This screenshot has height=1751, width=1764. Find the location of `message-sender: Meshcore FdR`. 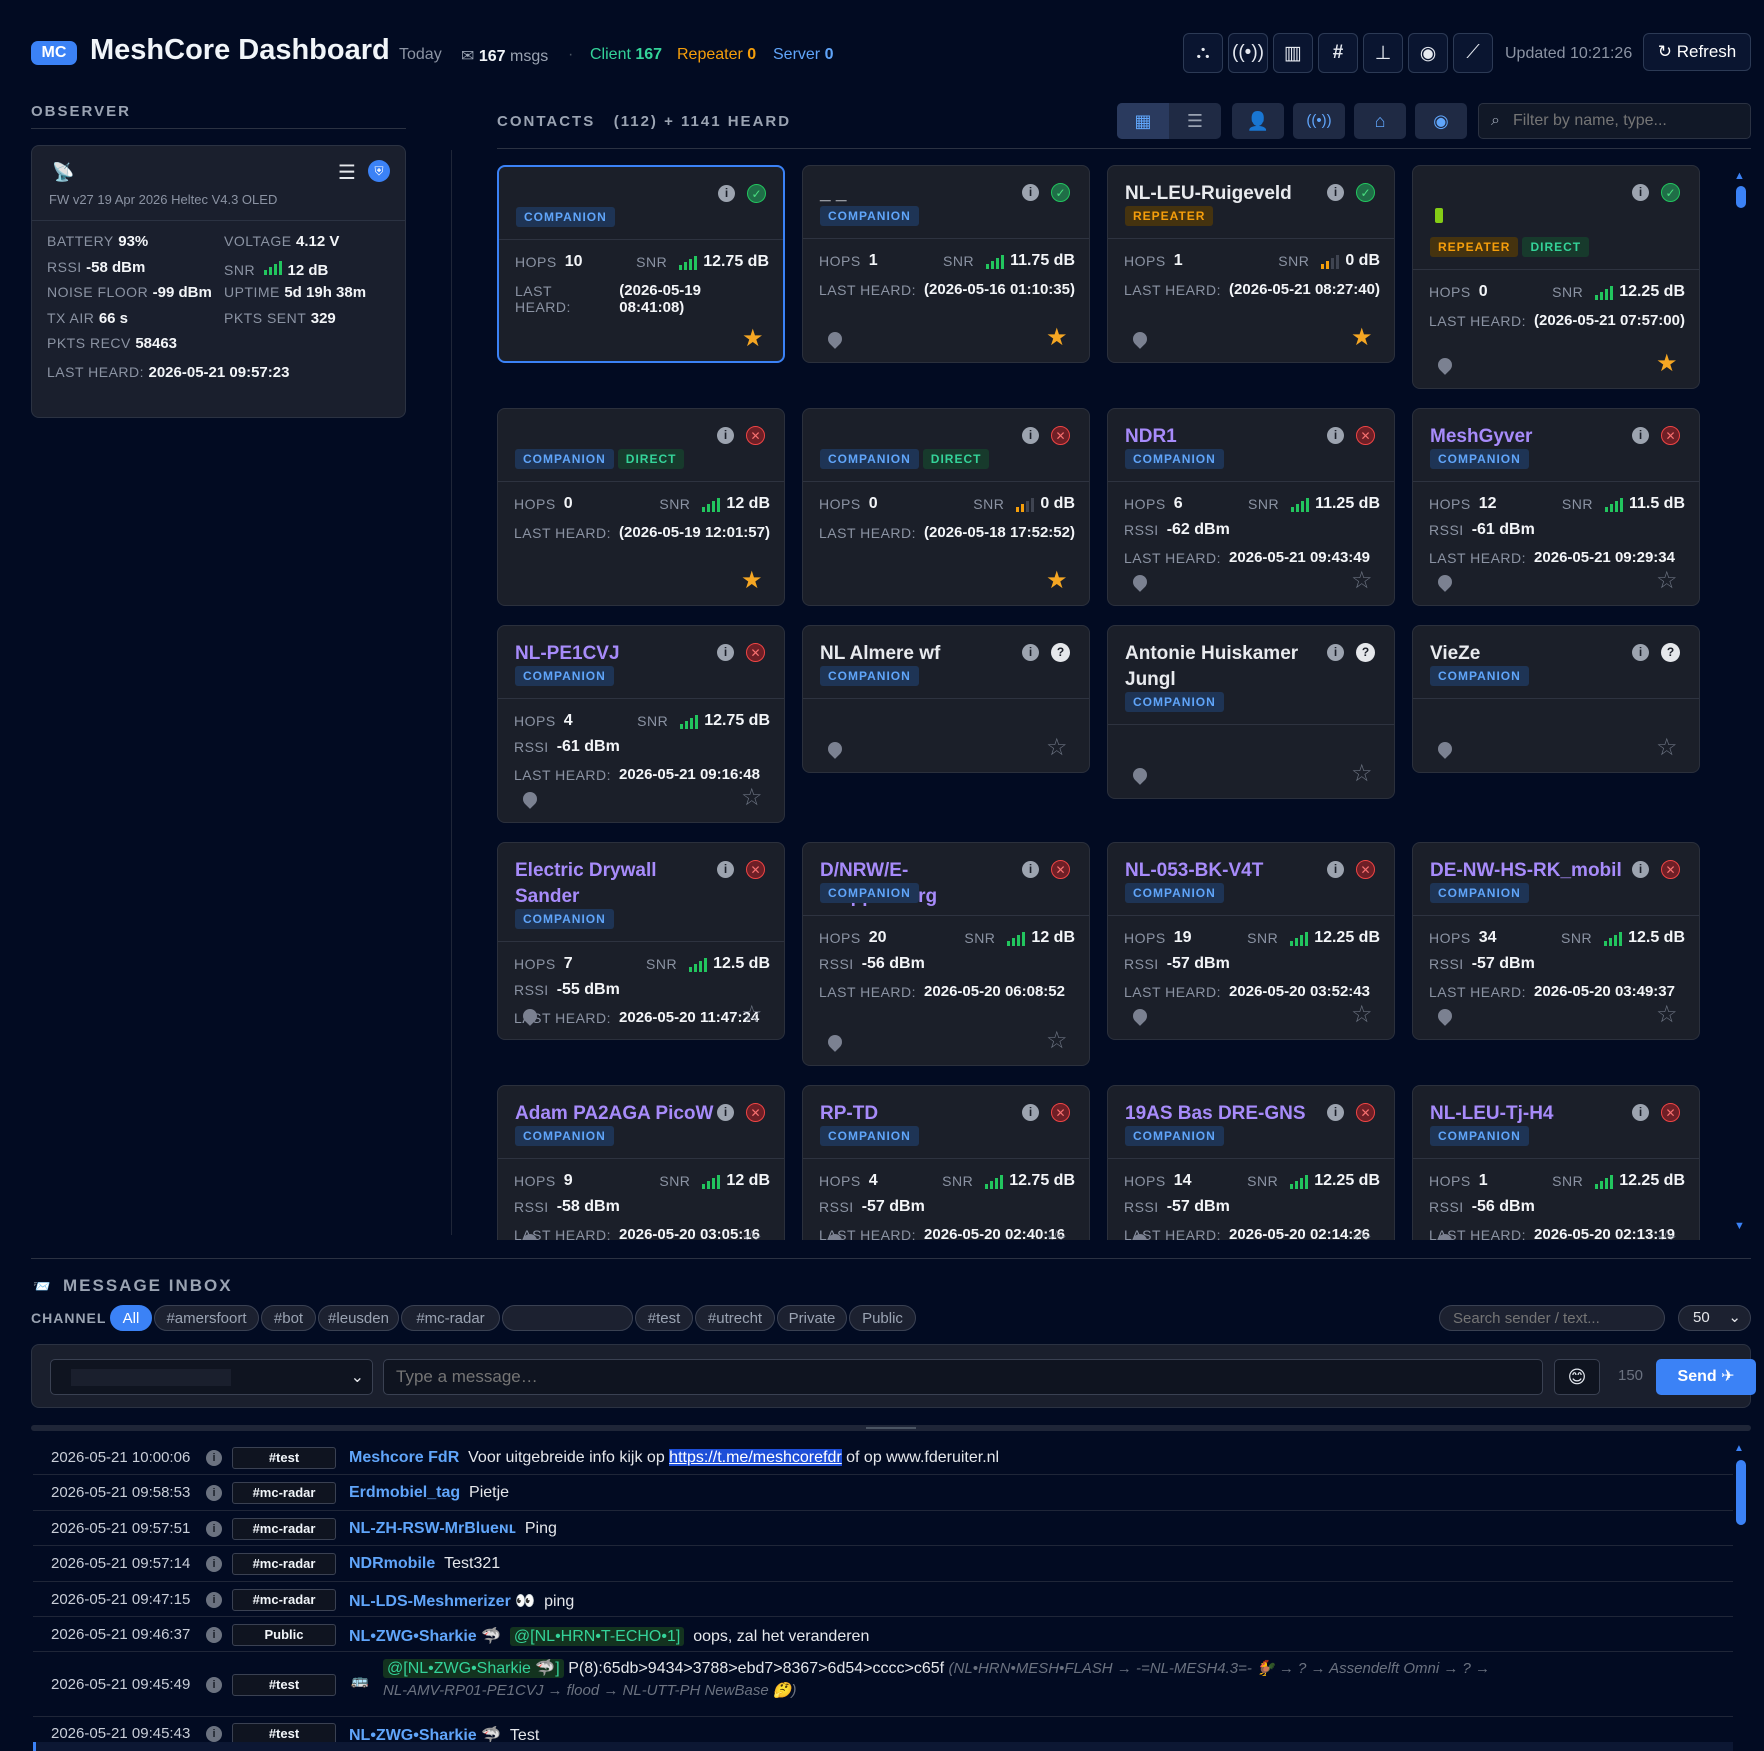

message-sender: Meshcore FdR is located at coordinates (404, 1457).